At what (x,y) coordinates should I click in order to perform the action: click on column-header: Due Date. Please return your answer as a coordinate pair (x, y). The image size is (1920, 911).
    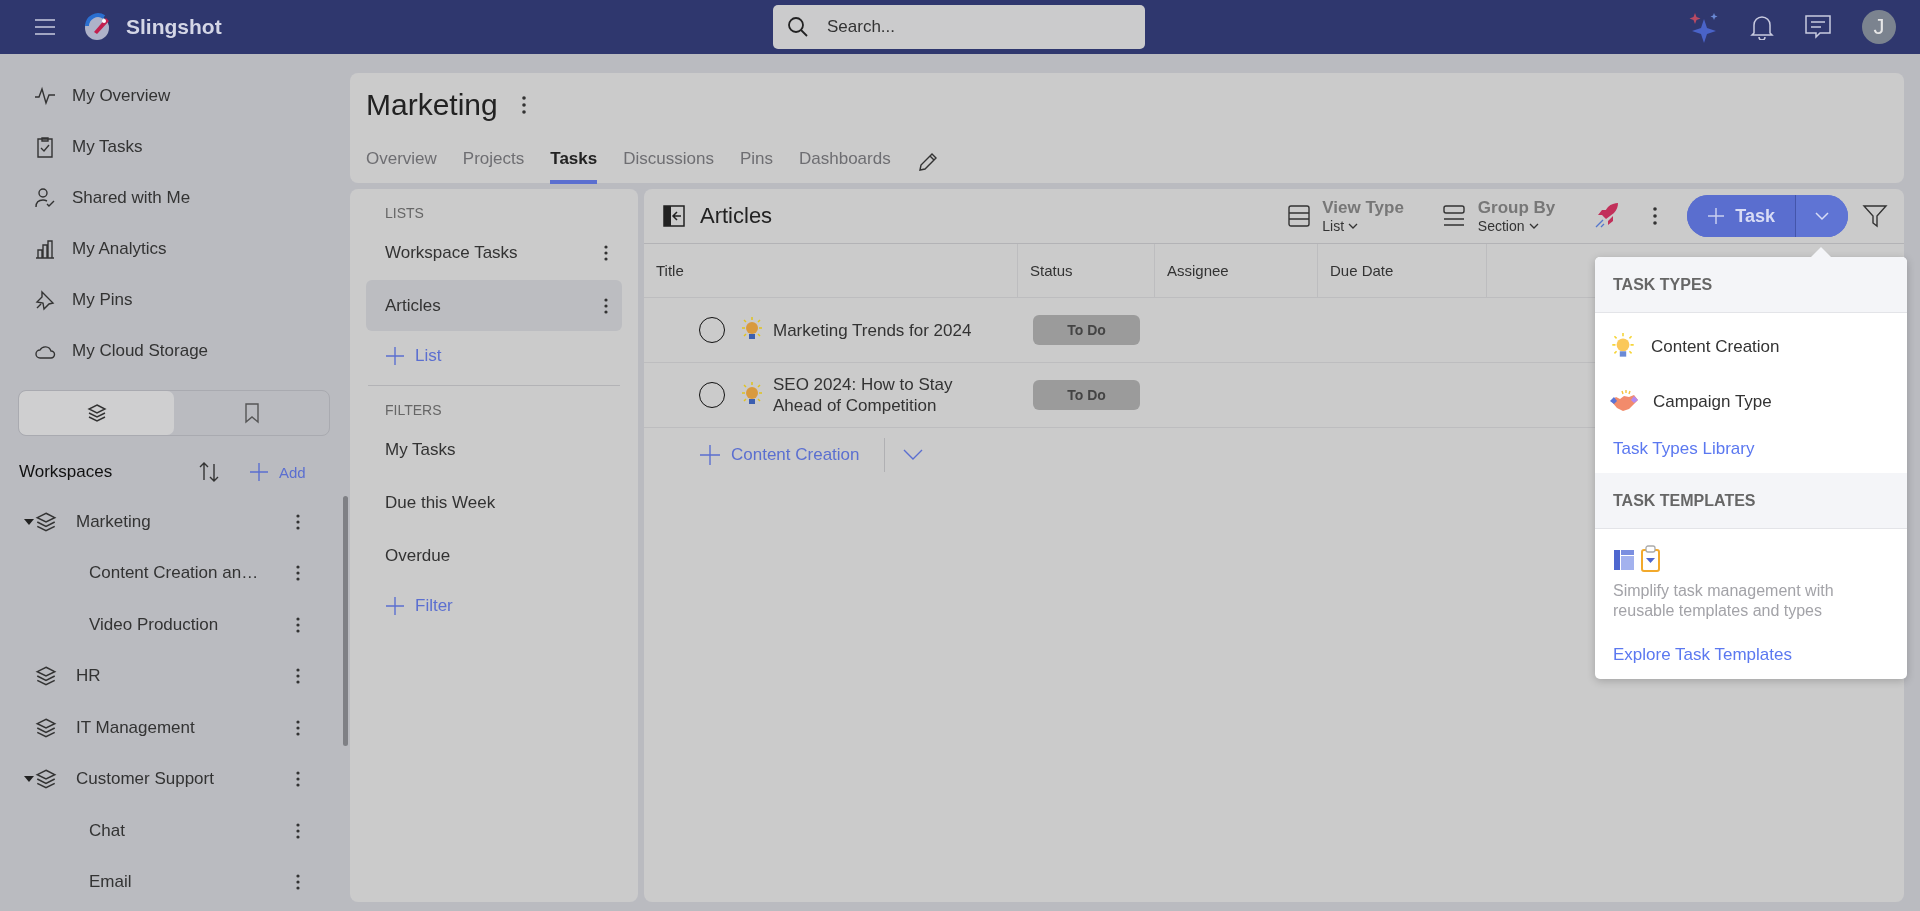
    Looking at the image, I should click on (1402, 270).